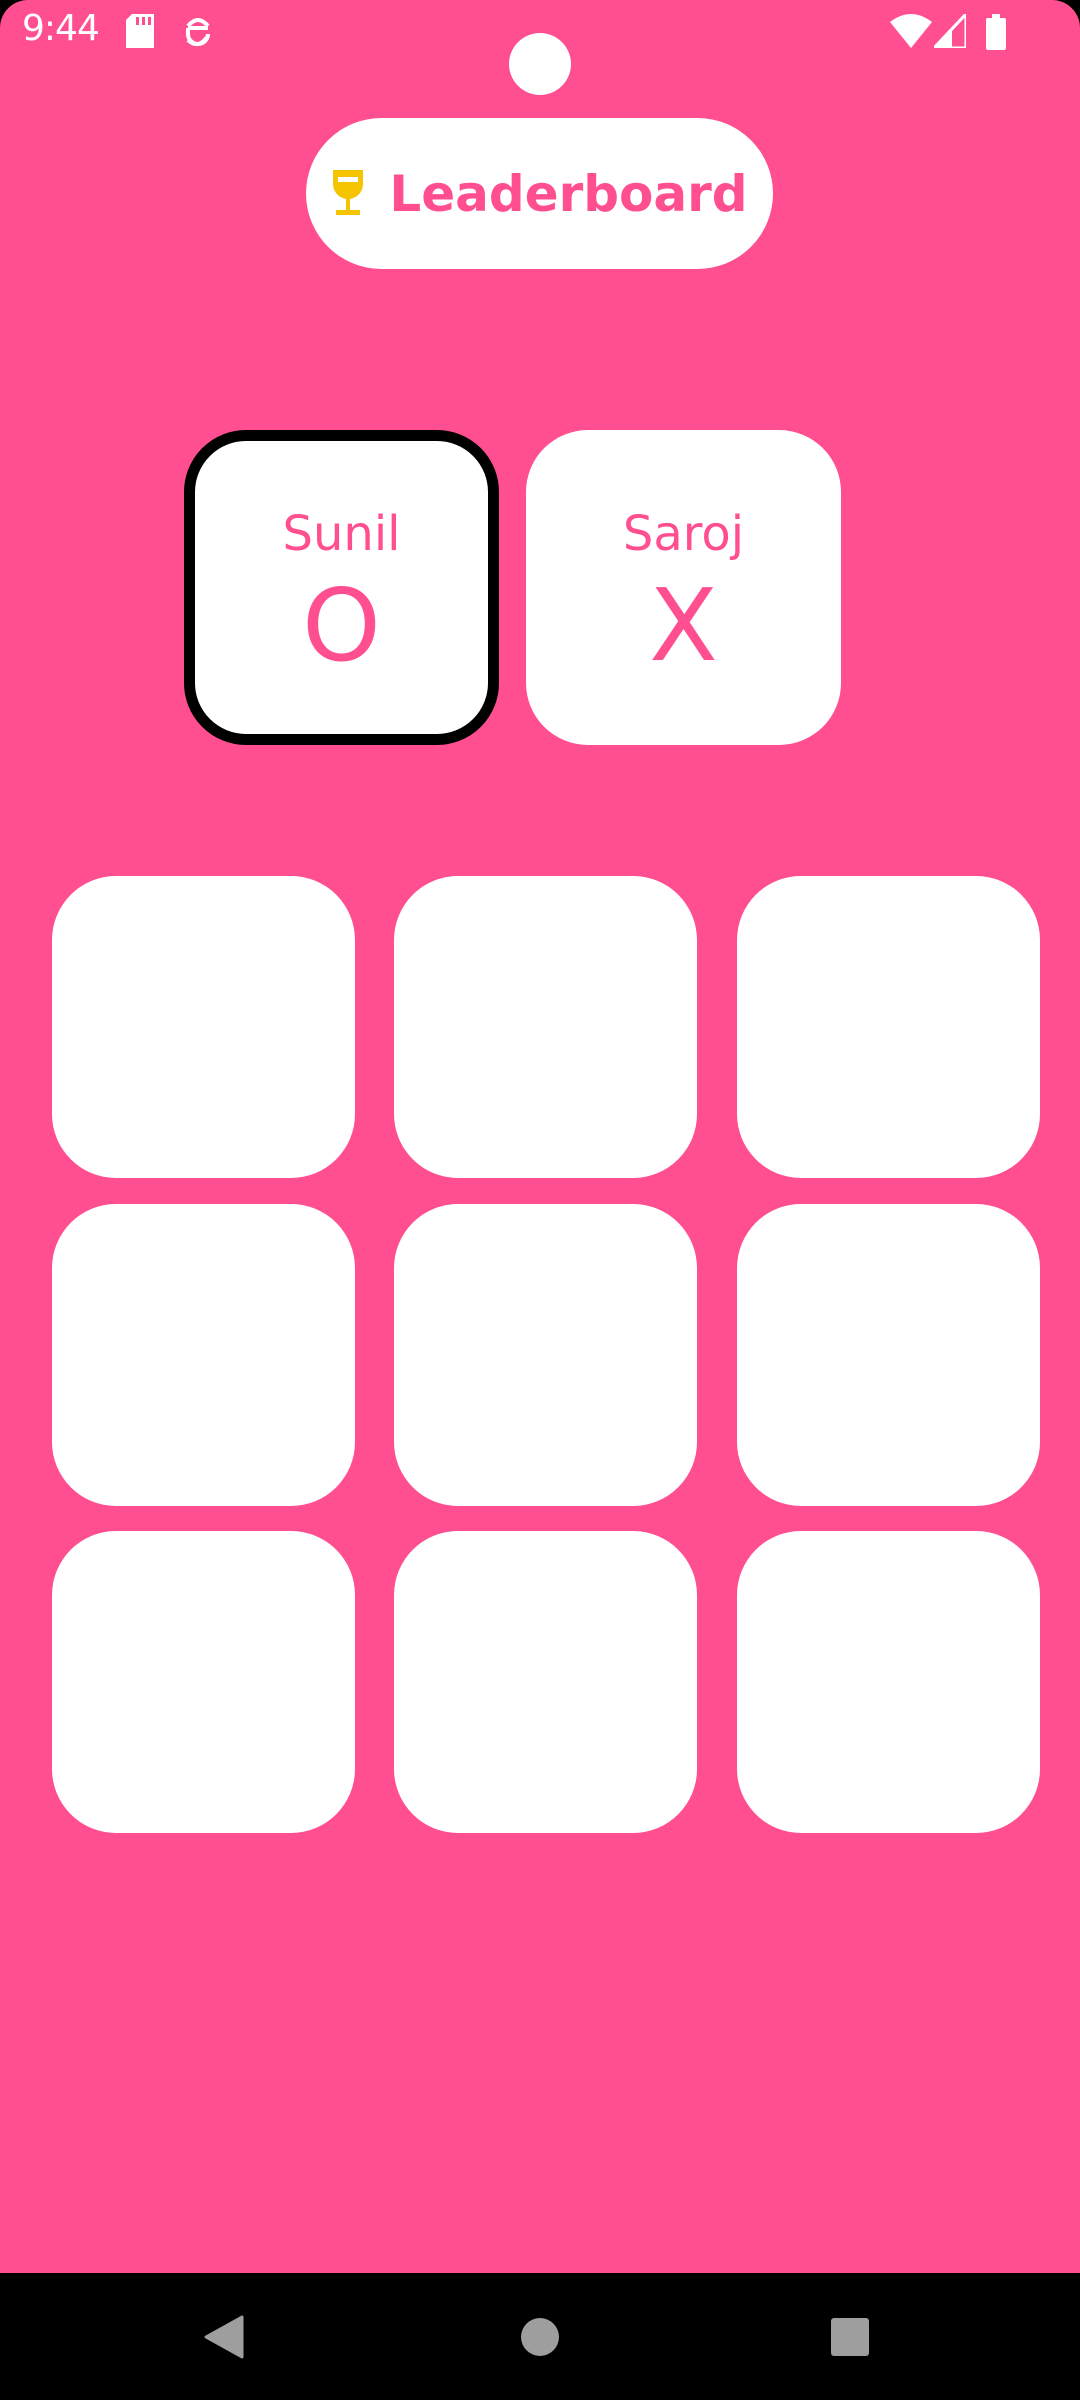  I want to click on home-button, so click(540, 2339).